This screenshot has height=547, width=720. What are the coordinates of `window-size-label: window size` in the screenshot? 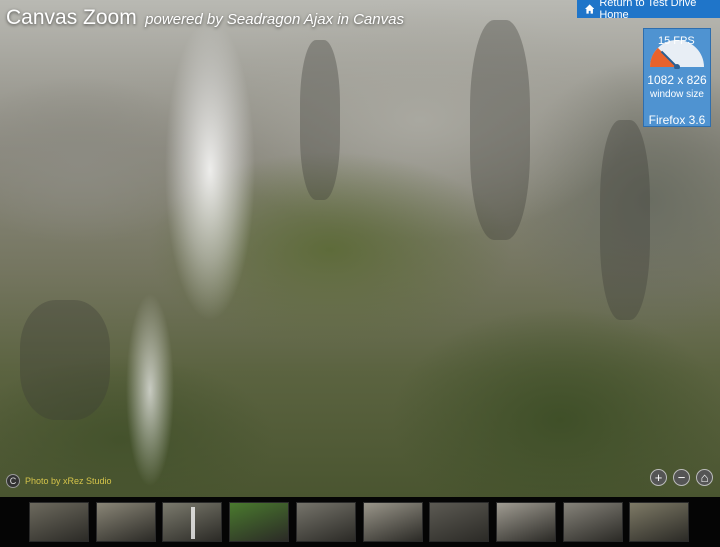 It's located at (677, 94).